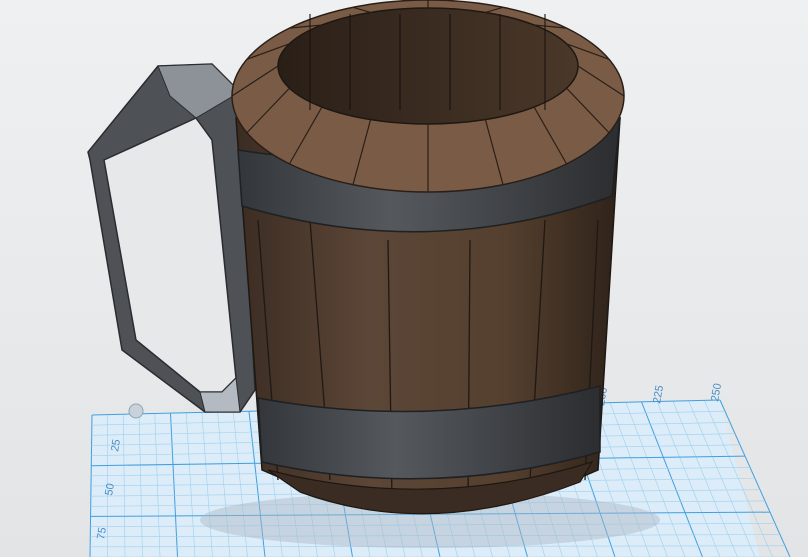 The image size is (808, 557). Describe the element at coordinates (136, 411) in the screenshot. I see `grid-origin-marker` at that location.